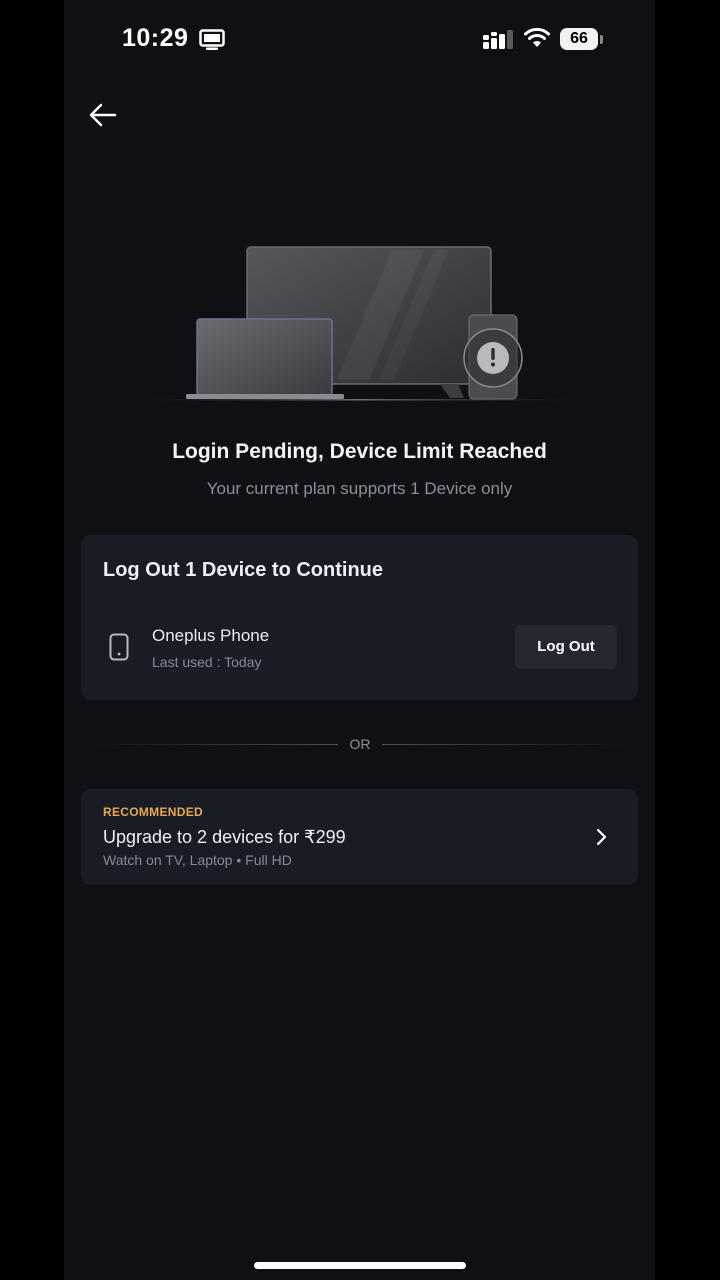 The image size is (720, 1280). I want to click on phone-icon, so click(119, 647).